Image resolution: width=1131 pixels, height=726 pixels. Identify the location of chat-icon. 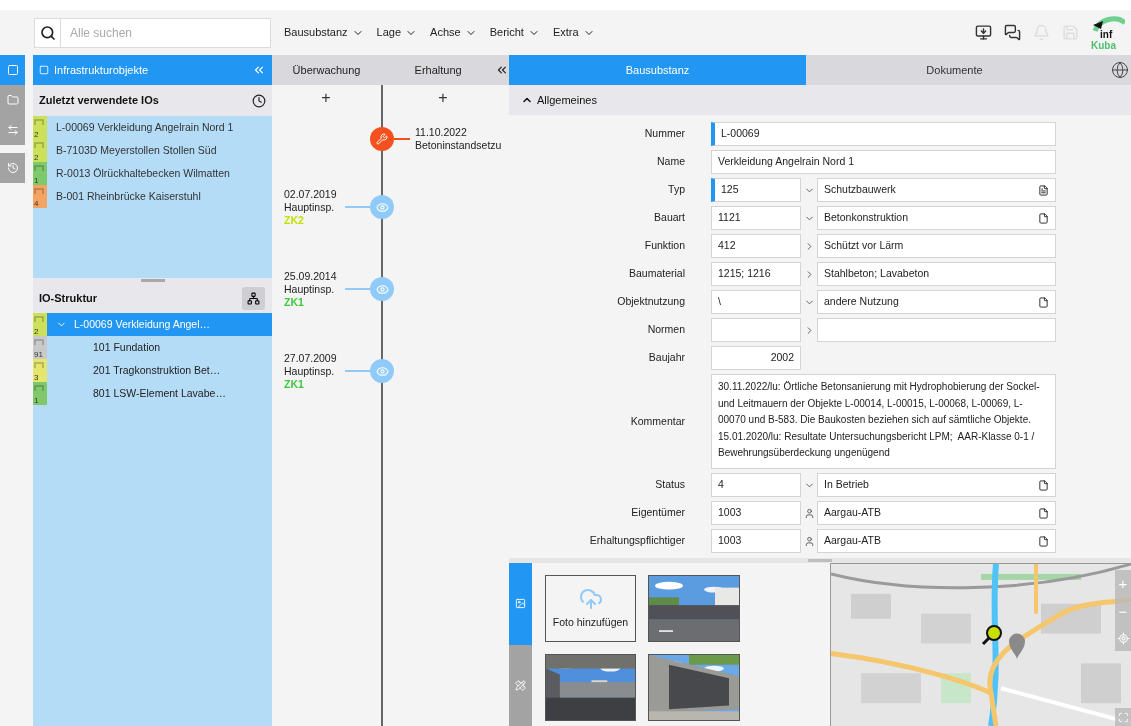
(1012, 32).